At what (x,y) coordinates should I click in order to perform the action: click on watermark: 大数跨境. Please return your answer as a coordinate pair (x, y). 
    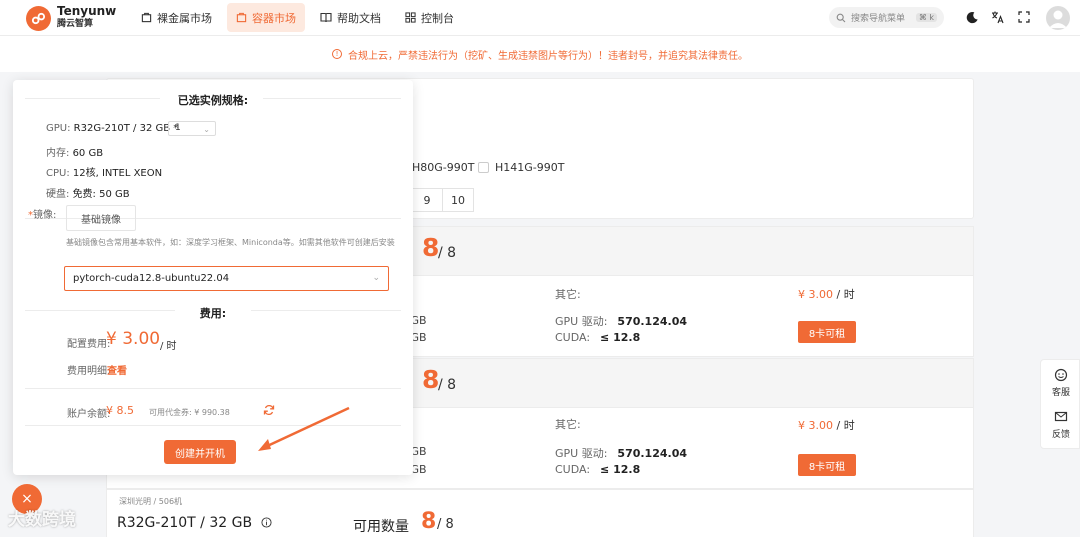
    Looking at the image, I should click on (42, 520).